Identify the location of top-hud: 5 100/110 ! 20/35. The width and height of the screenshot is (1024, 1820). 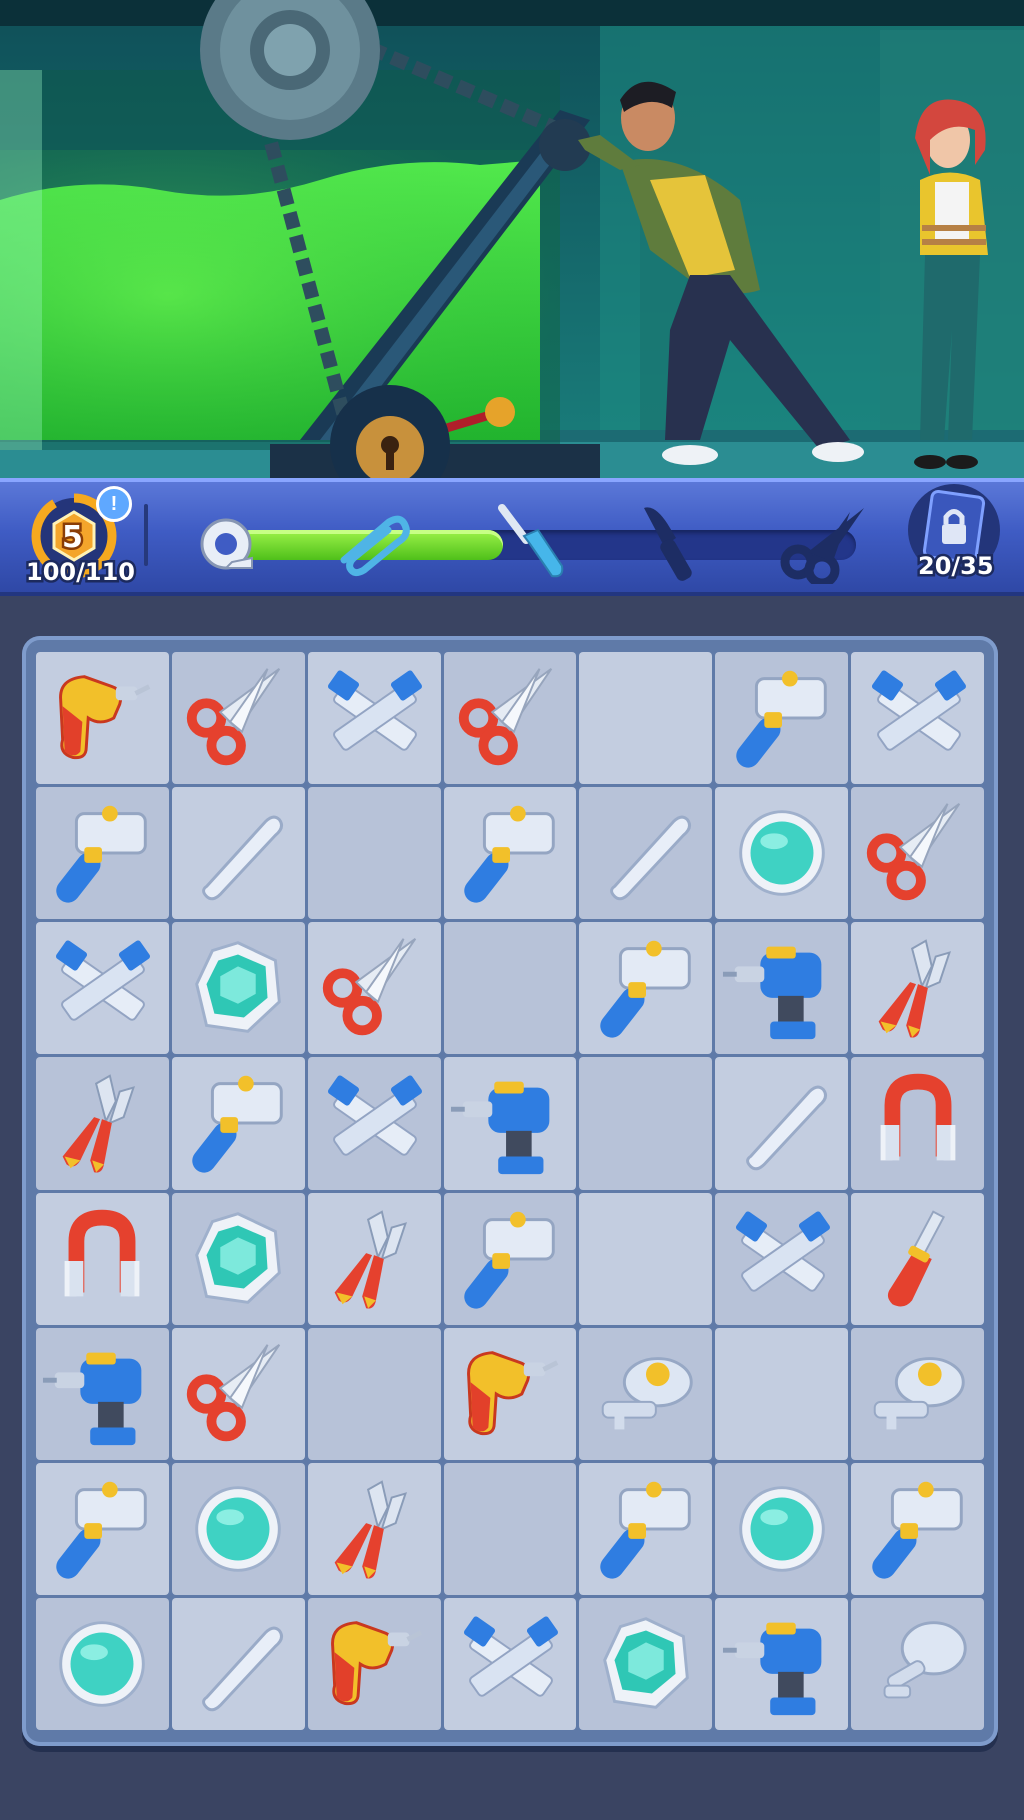
(512, 537).